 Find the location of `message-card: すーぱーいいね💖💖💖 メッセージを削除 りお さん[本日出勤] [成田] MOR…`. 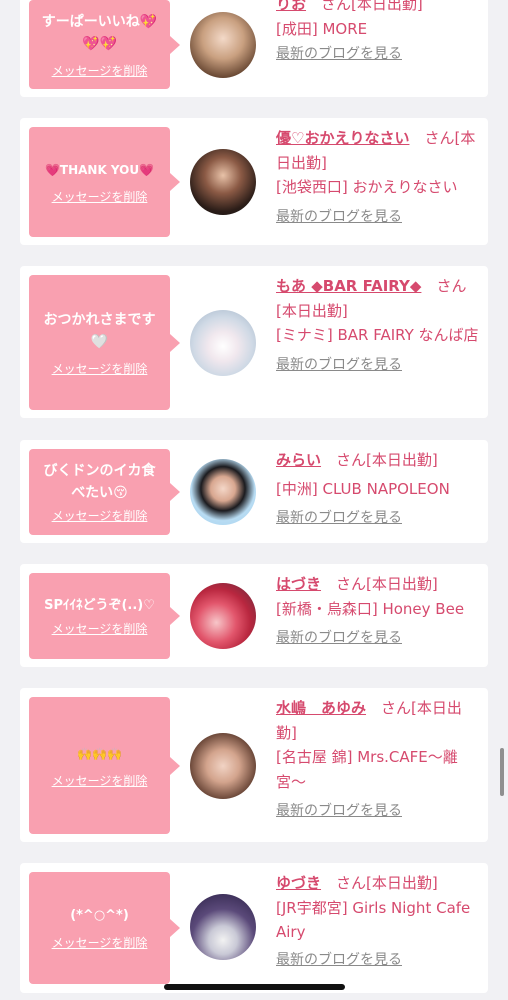

message-card: すーぱーいいね💖💖💖 メッセージを削除 りお さん[本日出勤] [成田] MOR… is located at coordinates (254, 48).